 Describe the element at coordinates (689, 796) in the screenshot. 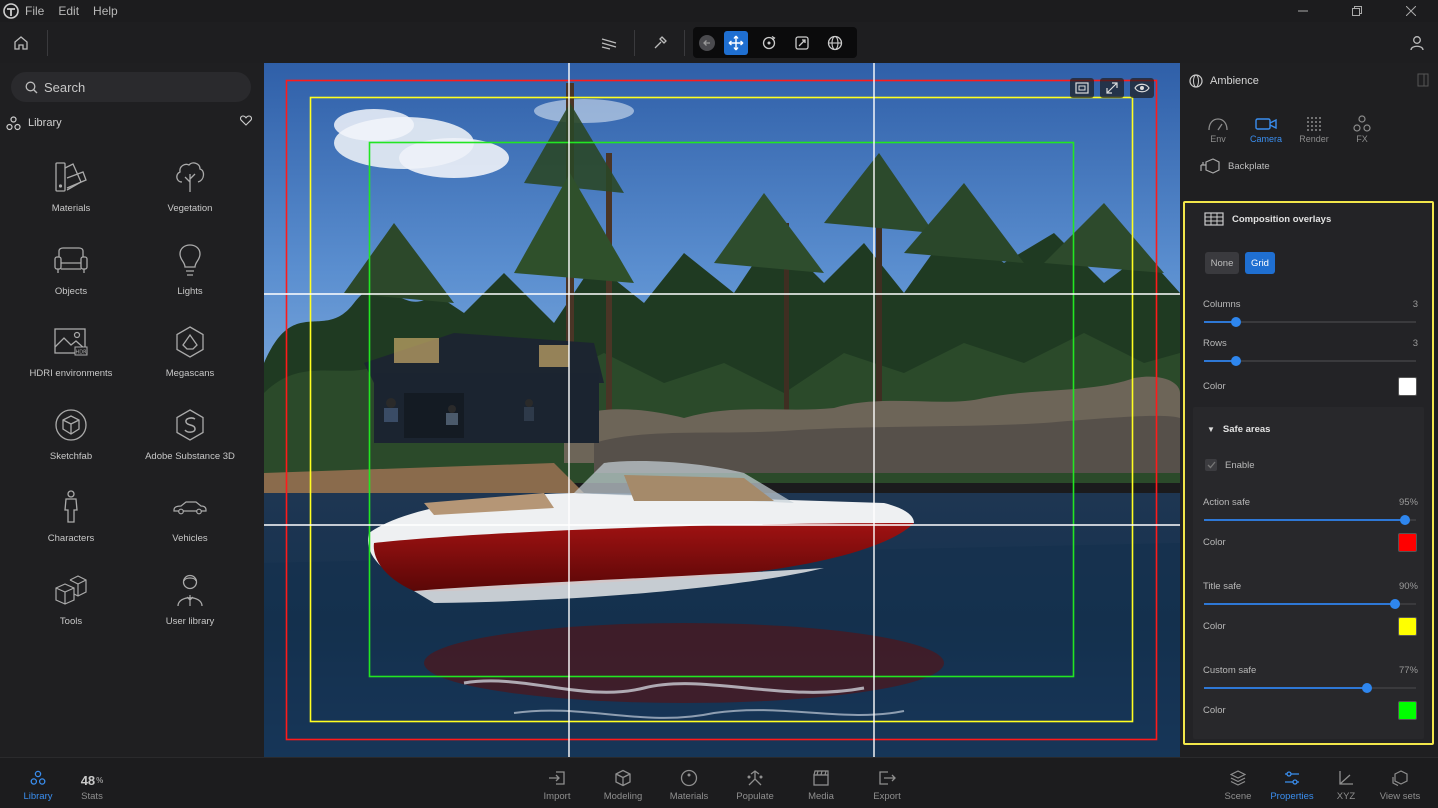

I see `bottom-label: Materials` at that location.